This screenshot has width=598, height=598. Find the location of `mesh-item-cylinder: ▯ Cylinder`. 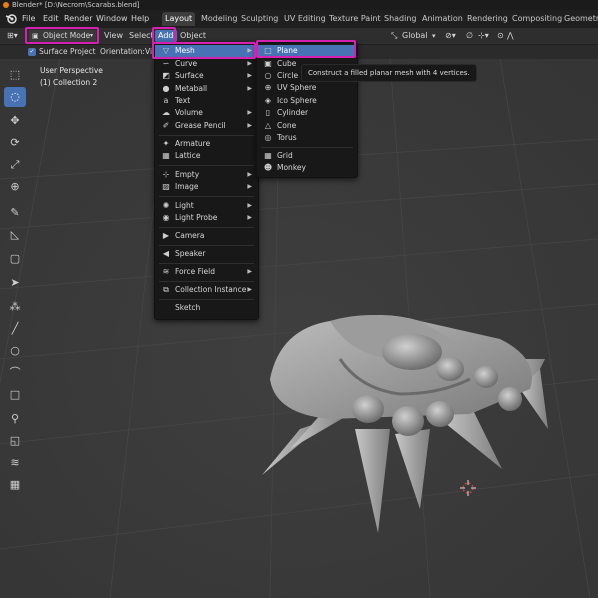

mesh-item-cylinder: ▯ Cylinder is located at coordinates (306, 113).